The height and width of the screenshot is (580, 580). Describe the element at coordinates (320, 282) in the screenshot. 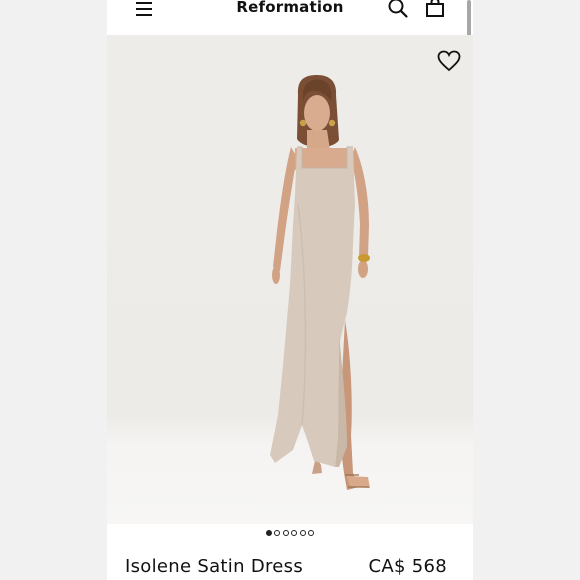

I see `model-illustration` at that location.